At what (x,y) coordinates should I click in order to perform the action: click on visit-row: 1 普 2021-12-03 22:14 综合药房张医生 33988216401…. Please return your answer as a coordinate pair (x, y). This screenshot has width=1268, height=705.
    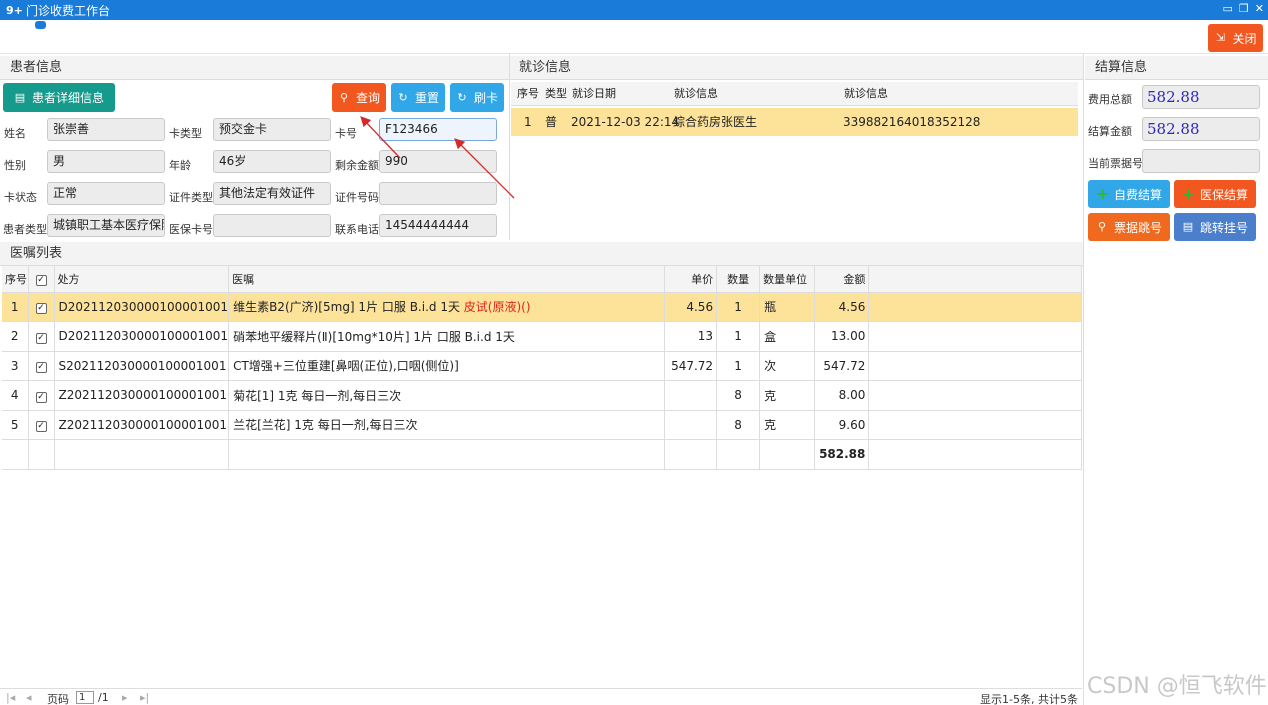
    Looking at the image, I should click on (794, 122).